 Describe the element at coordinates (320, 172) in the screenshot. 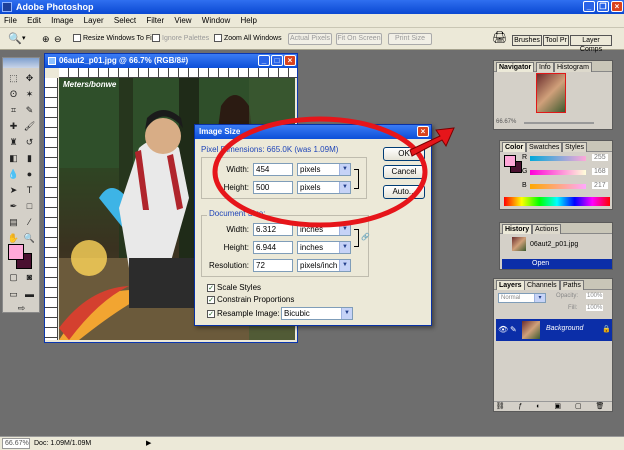

I see `highlight-ellipse` at that location.